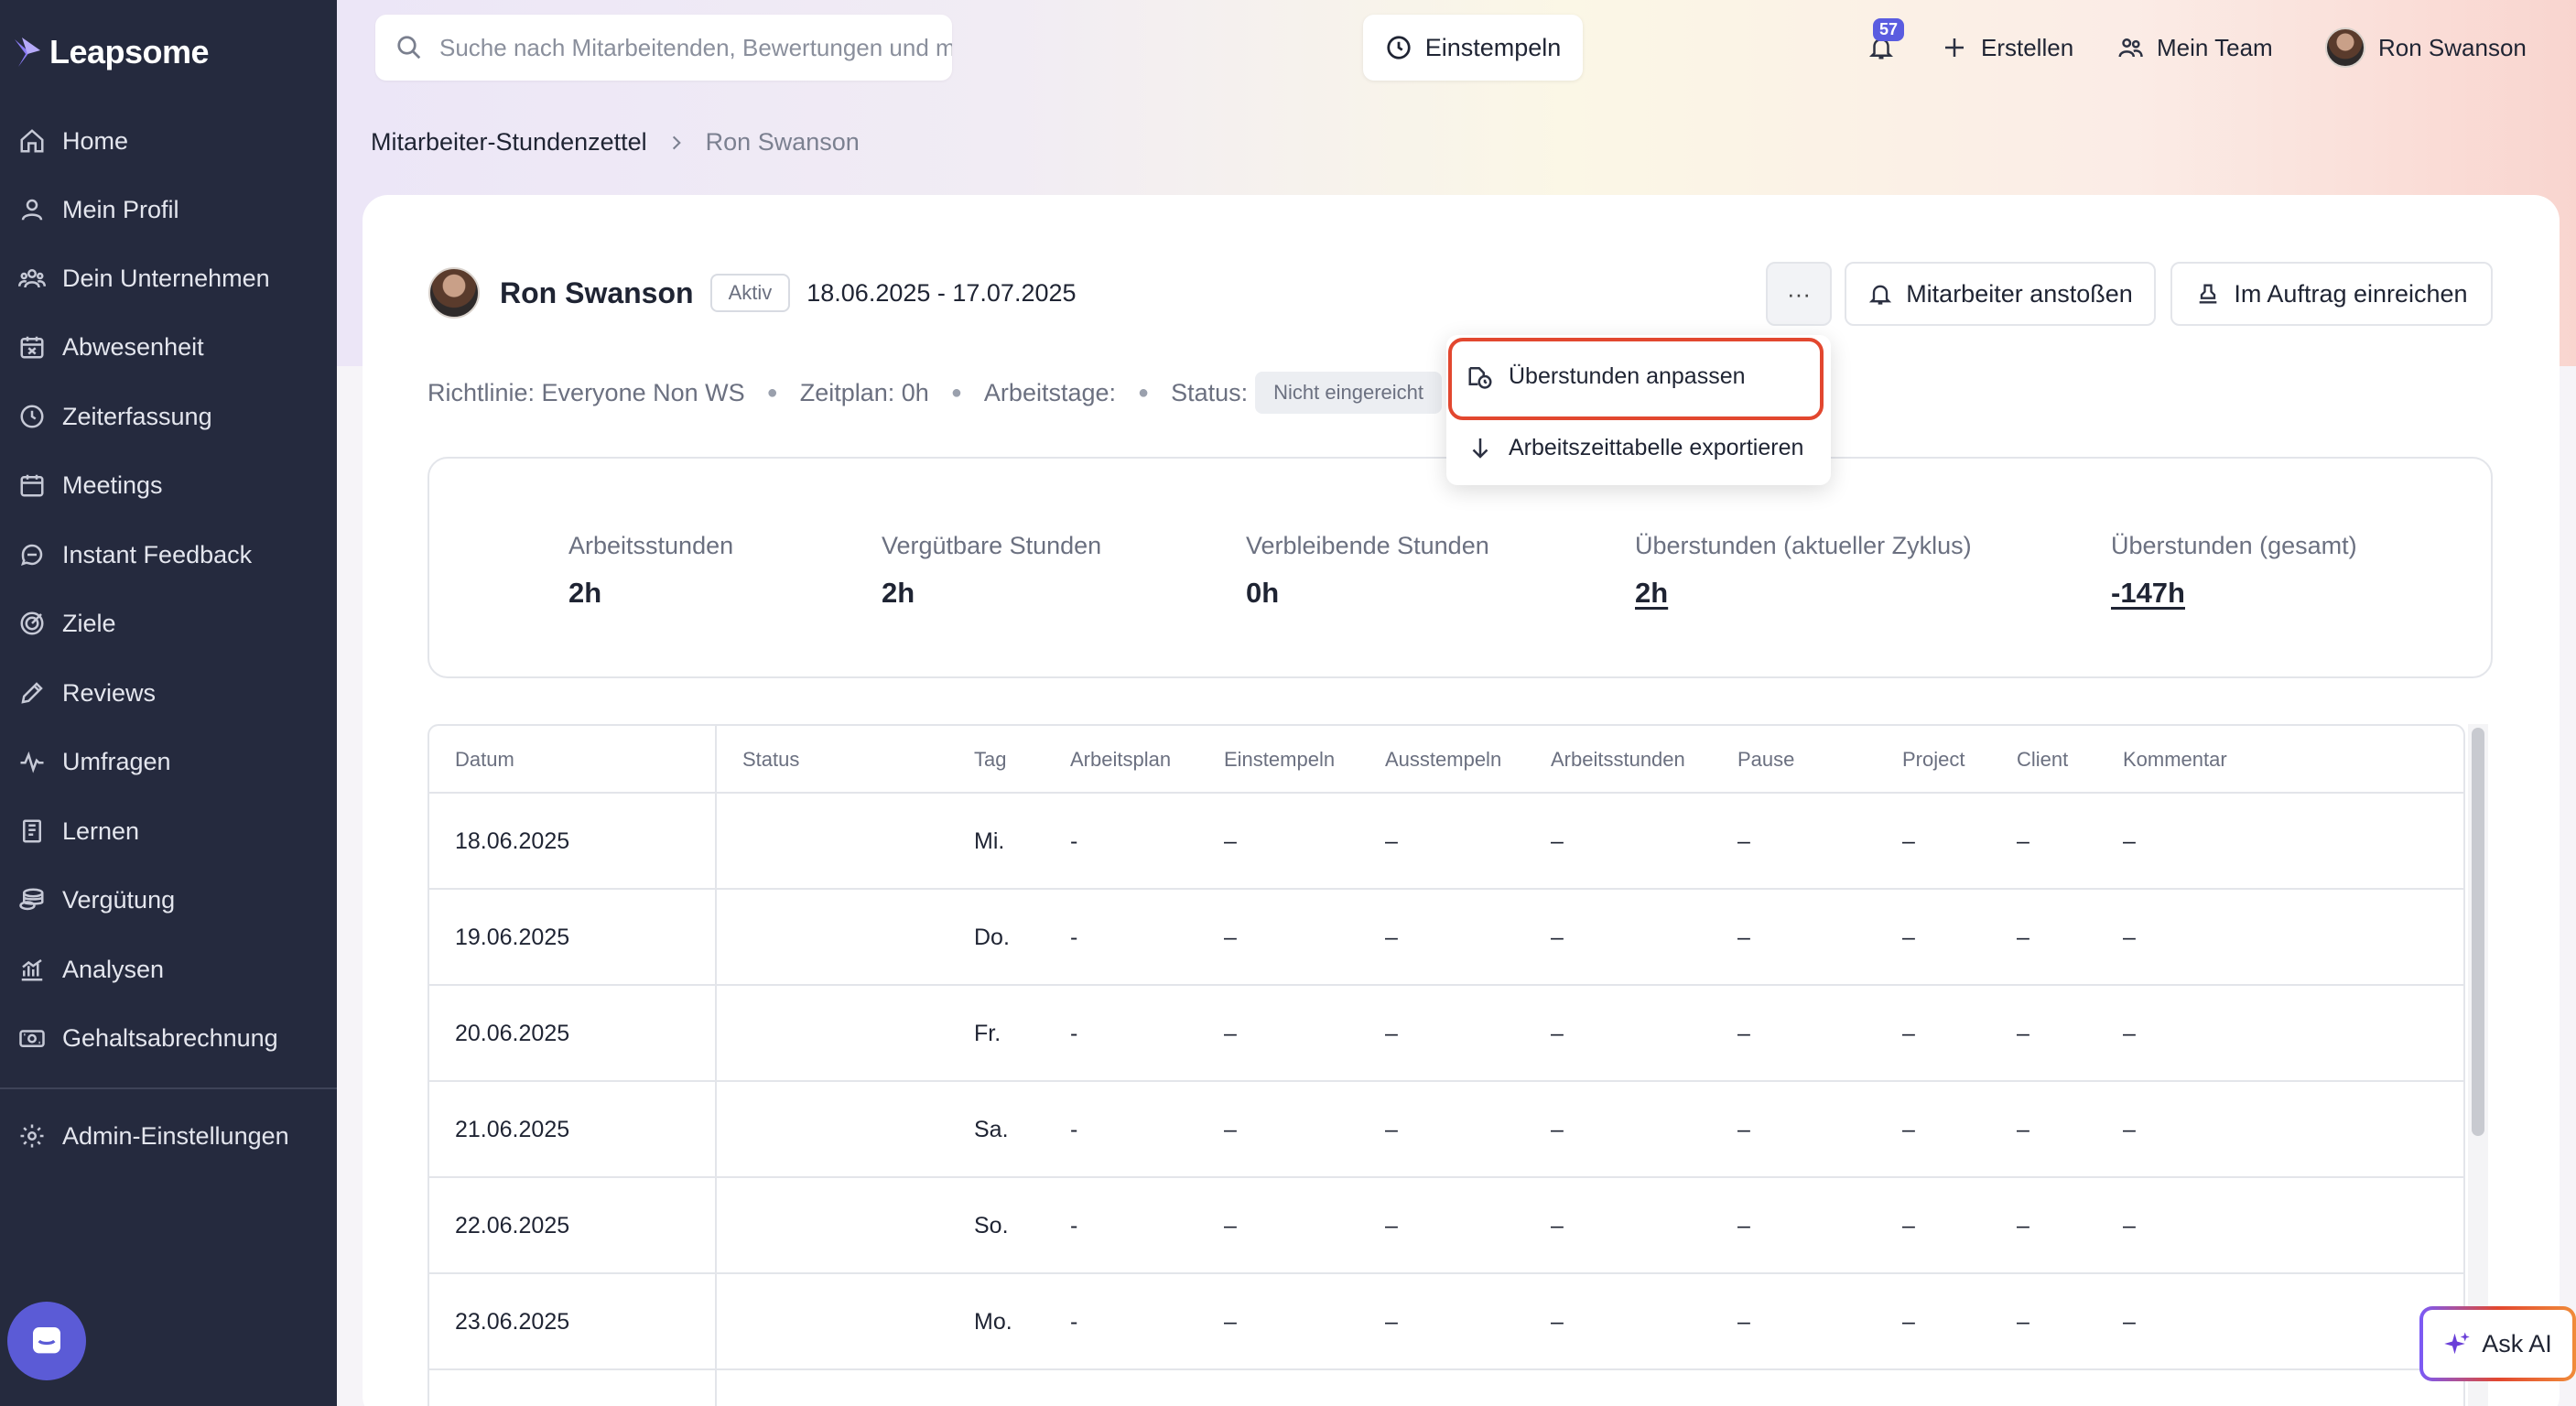 The width and height of the screenshot is (2576, 1406). Describe the element at coordinates (771, 760) in the screenshot. I see `column-header-status: Status` at that location.